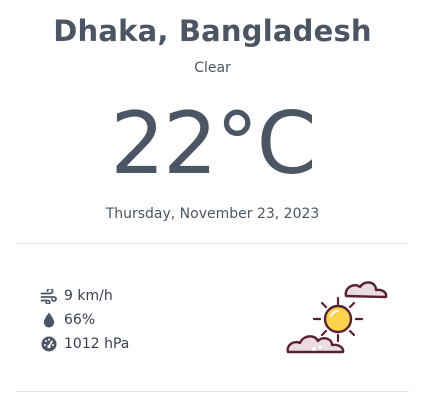 The height and width of the screenshot is (413, 425). I want to click on wind-value: 9 km/h, so click(88, 296).